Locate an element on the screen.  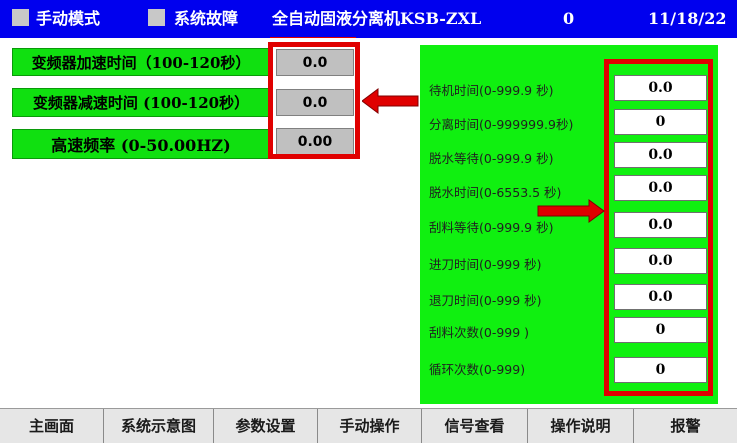
right-arrow-icon is located at coordinates (571, 211).